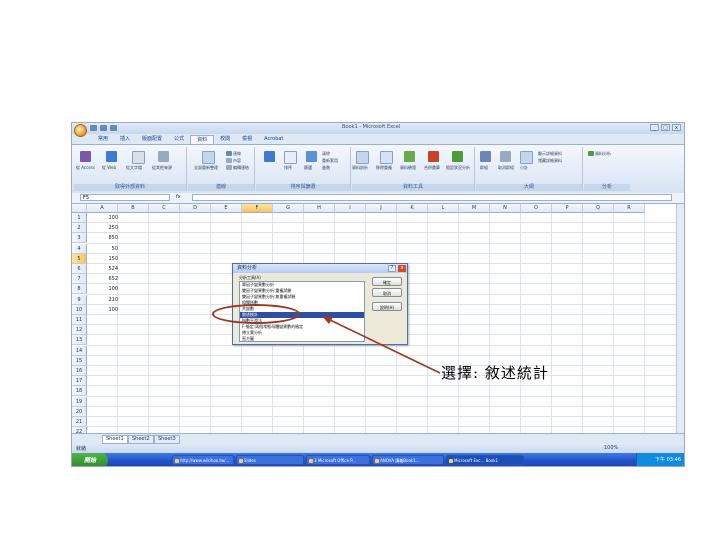 Image resolution: width=720 pixels, height=540 pixels. What do you see at coordinates (208, 157) in the screenshot?
I see `refresh-all-icon` at bounding box center [208, 157].